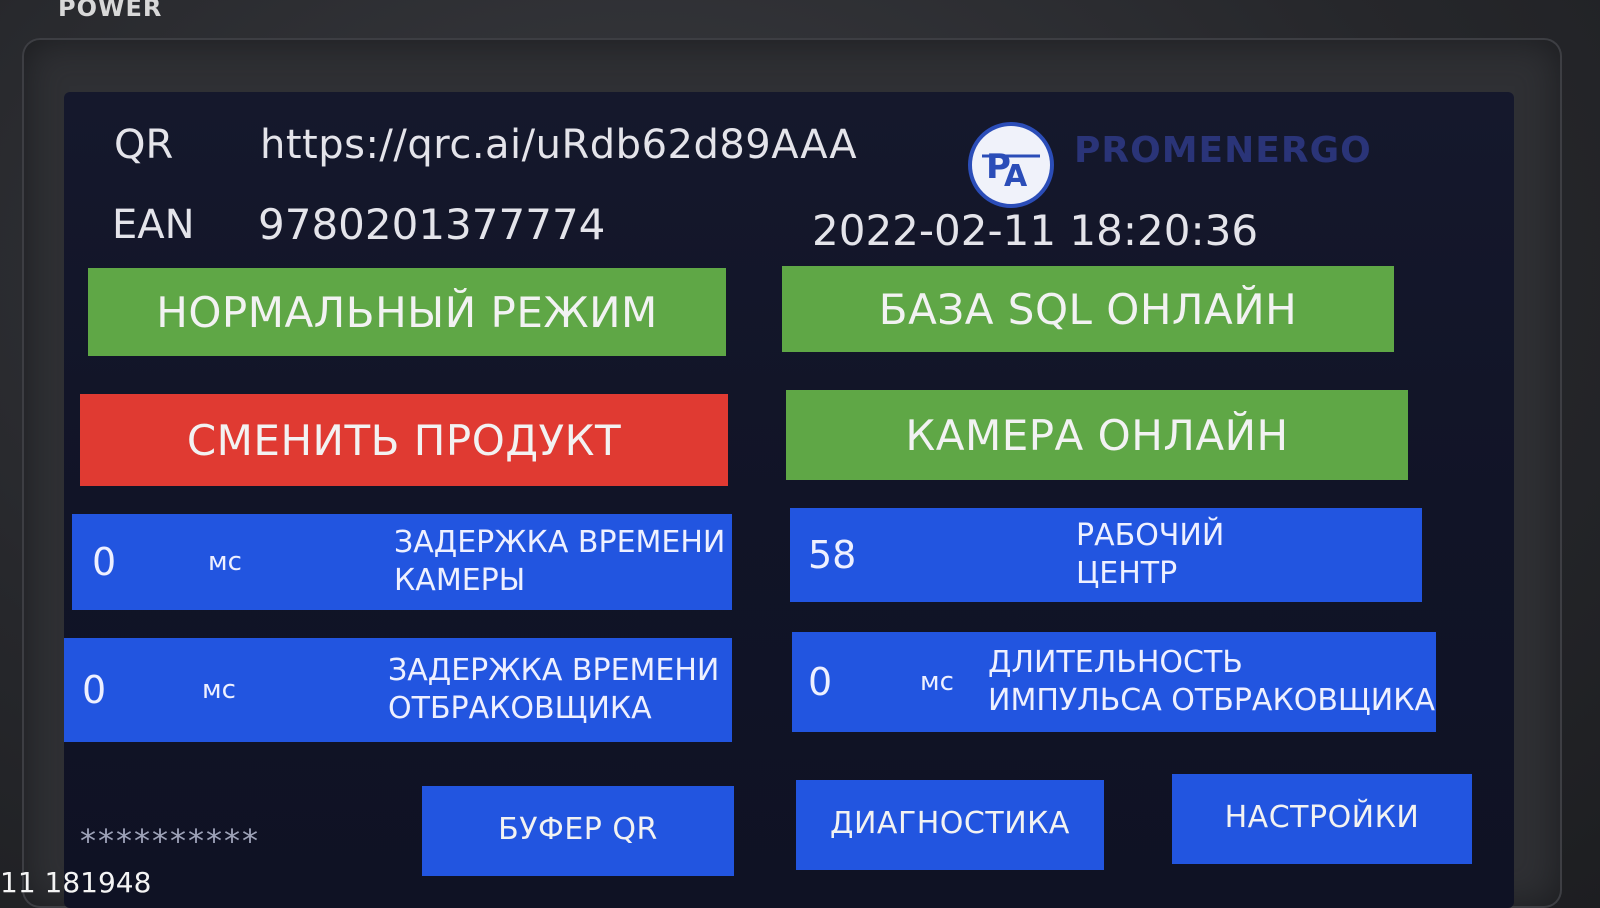 The height and width of the screenshot is (908, 1600). I want to click on camera-delay-unit: мс, so click(225, 562).